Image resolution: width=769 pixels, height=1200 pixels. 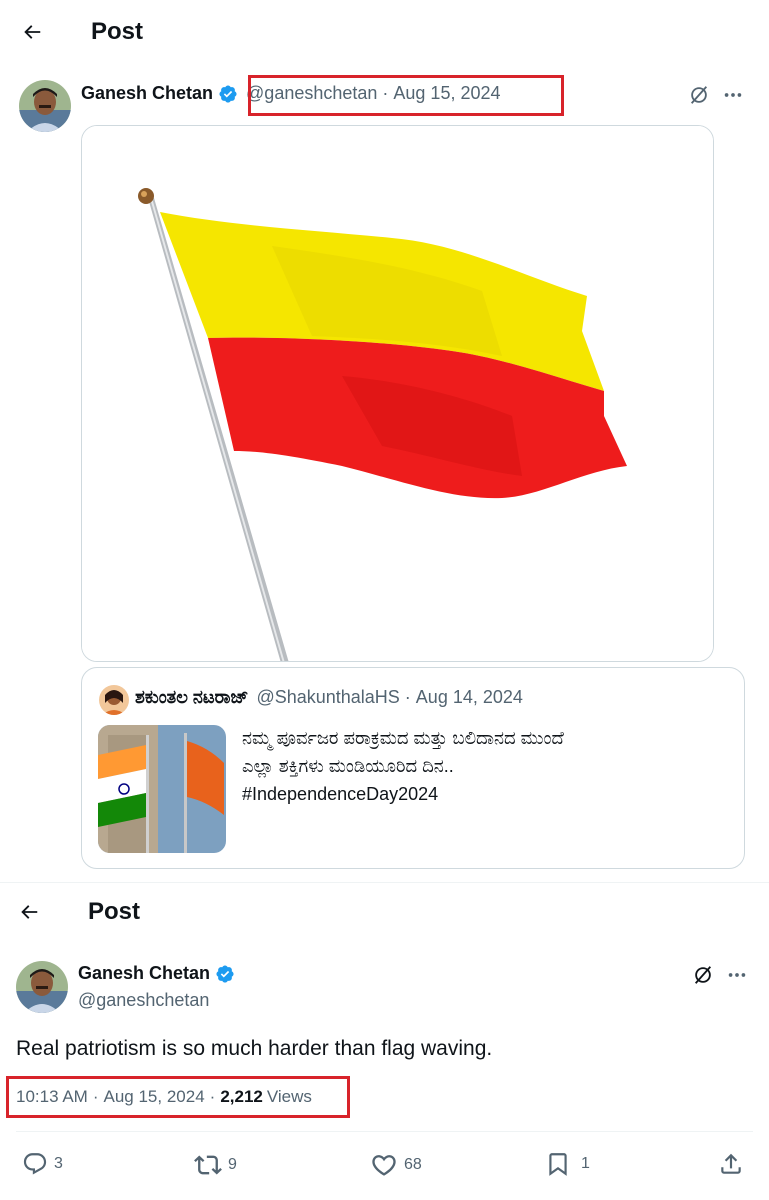 I want to click on quoted-date: Aug 14, 2024, so click(x=469, y=697).